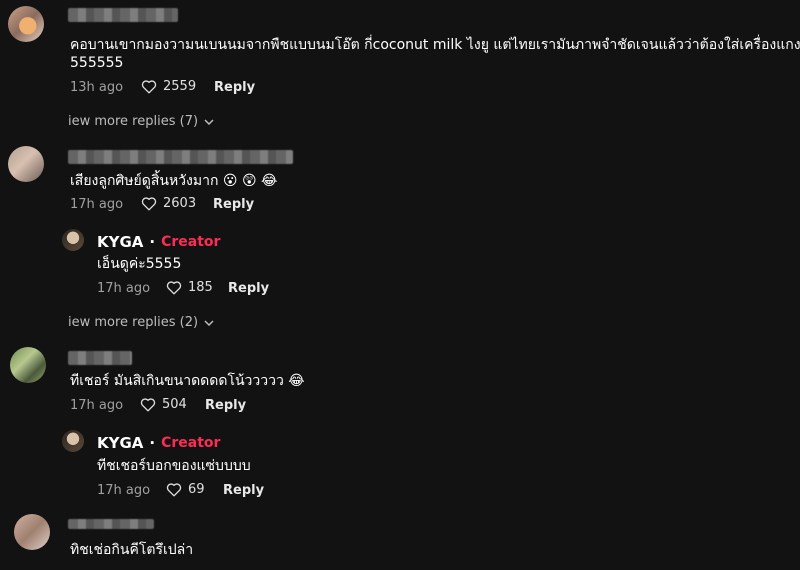 This screenshot has height=570, width=800. I want to click on view-more-replies: iew more replies (2), so click(141, 322).